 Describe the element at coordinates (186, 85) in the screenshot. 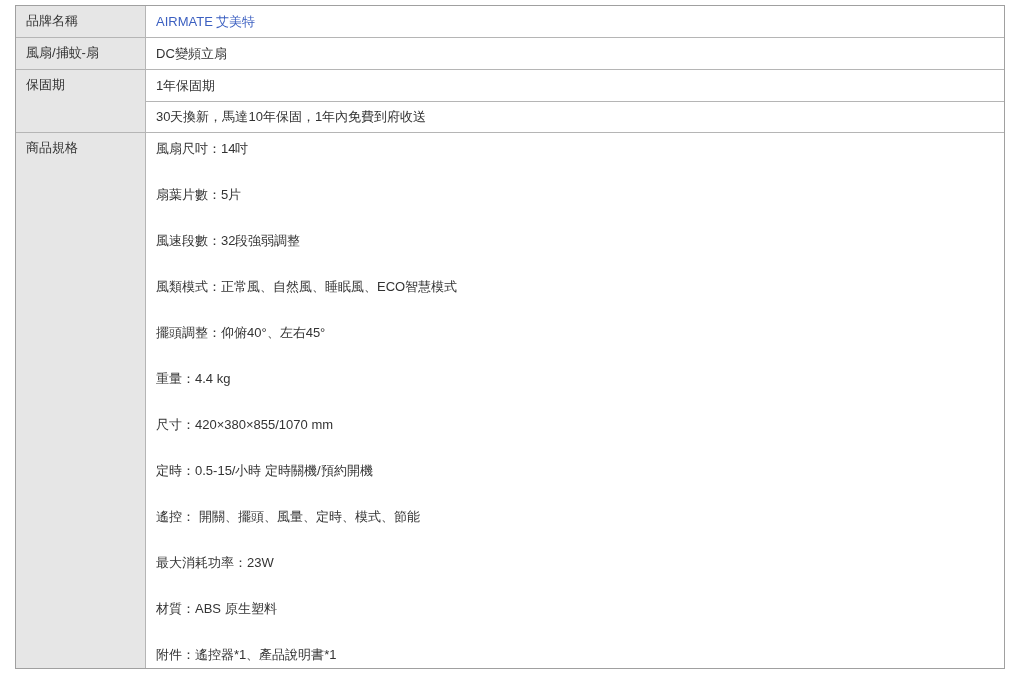

I see `table-cell-text: 1年保固期` at that location.